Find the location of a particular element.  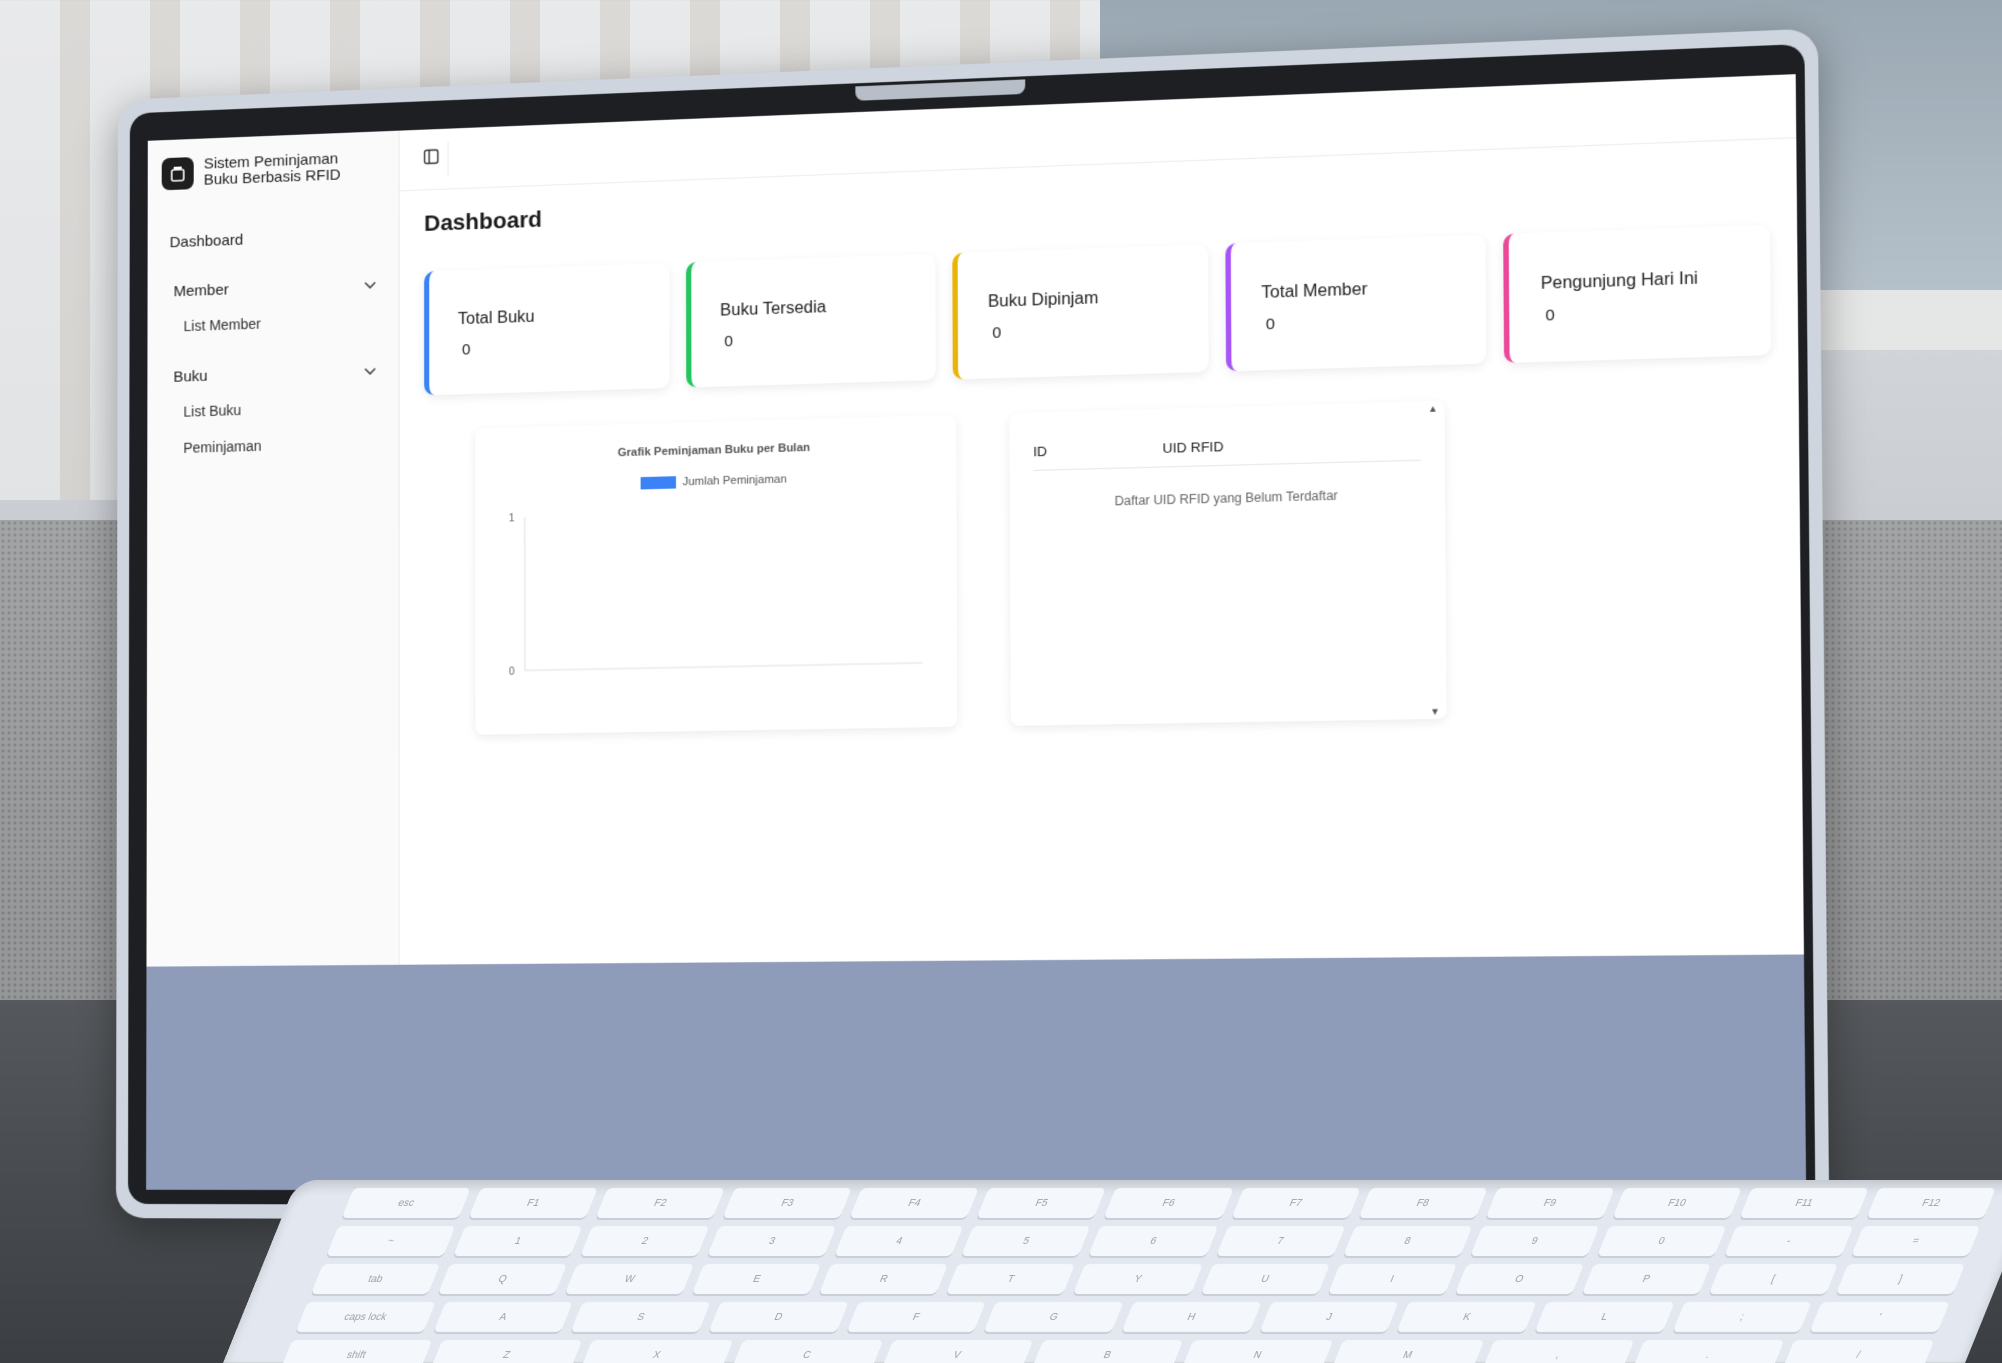

sidebar-item-list-member: List Member is located at coordinates (272, 323).